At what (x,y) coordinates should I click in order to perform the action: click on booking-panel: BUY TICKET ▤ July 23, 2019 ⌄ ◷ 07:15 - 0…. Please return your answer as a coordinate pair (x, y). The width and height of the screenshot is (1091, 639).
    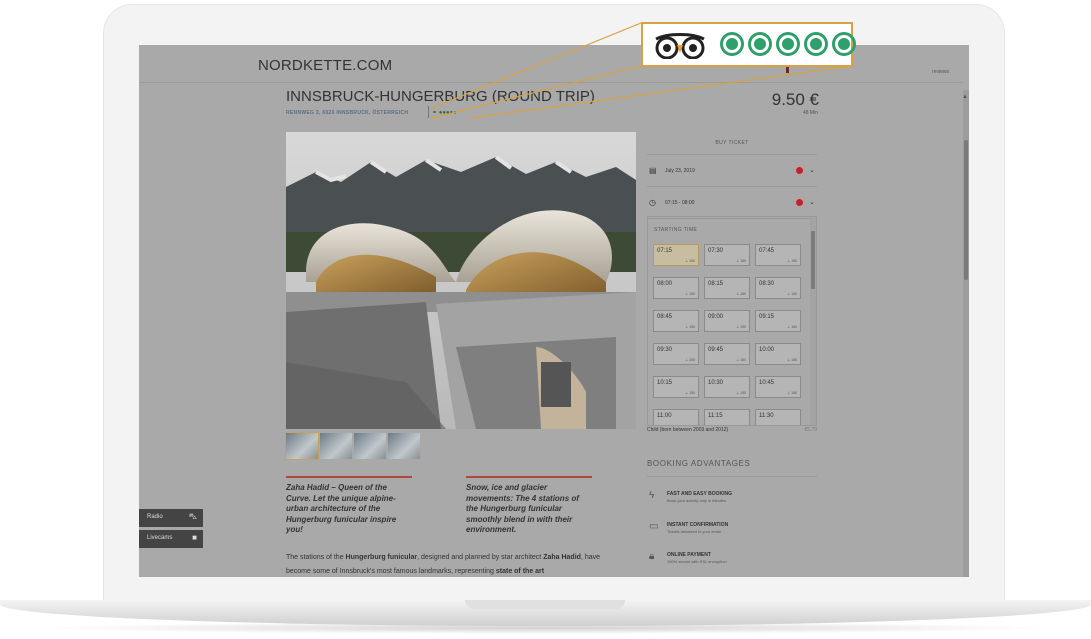
    Looking at the image, I should click on (732, 175).